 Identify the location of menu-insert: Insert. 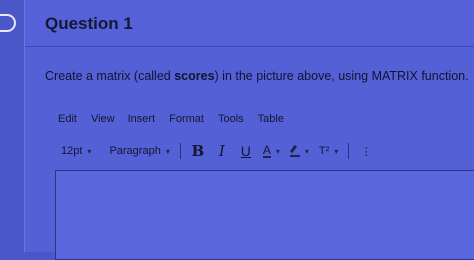
(142, 119).